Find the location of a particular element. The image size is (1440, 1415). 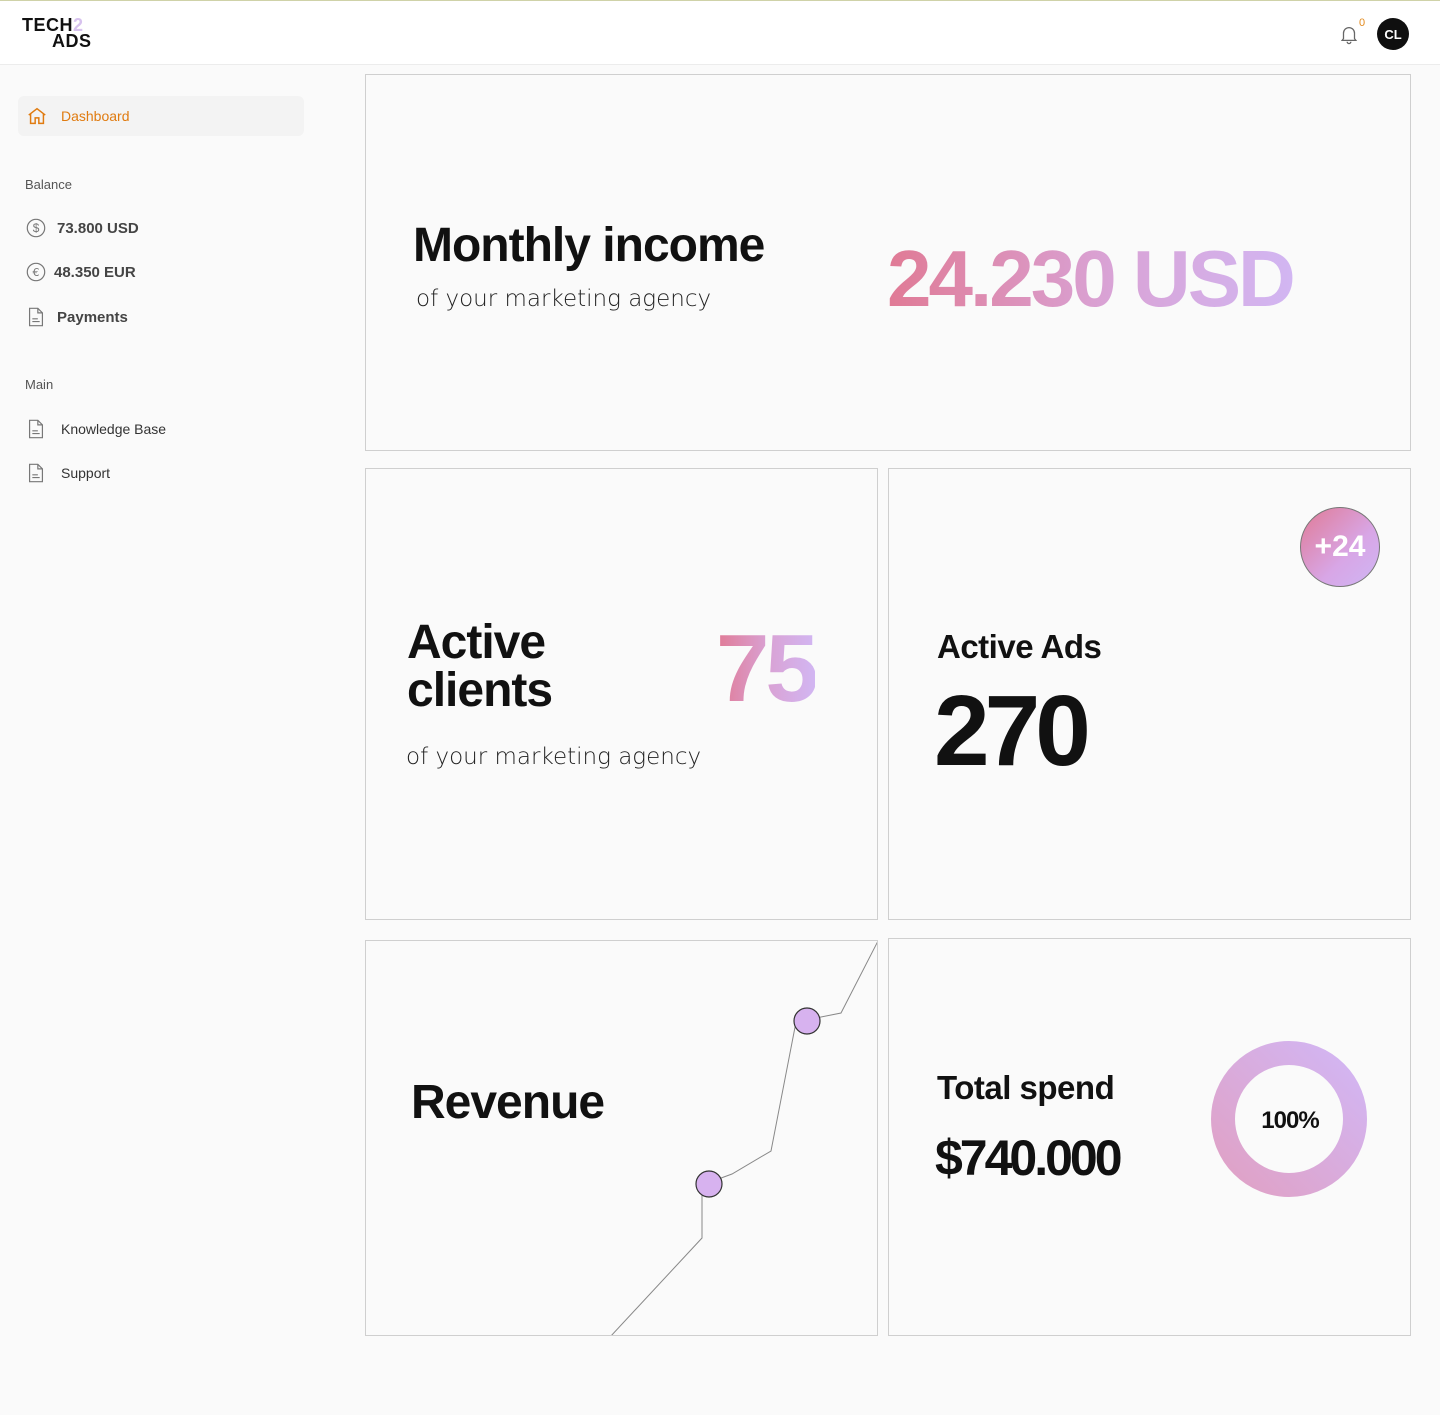

revenue-line is located at coordinates (744, 1138).